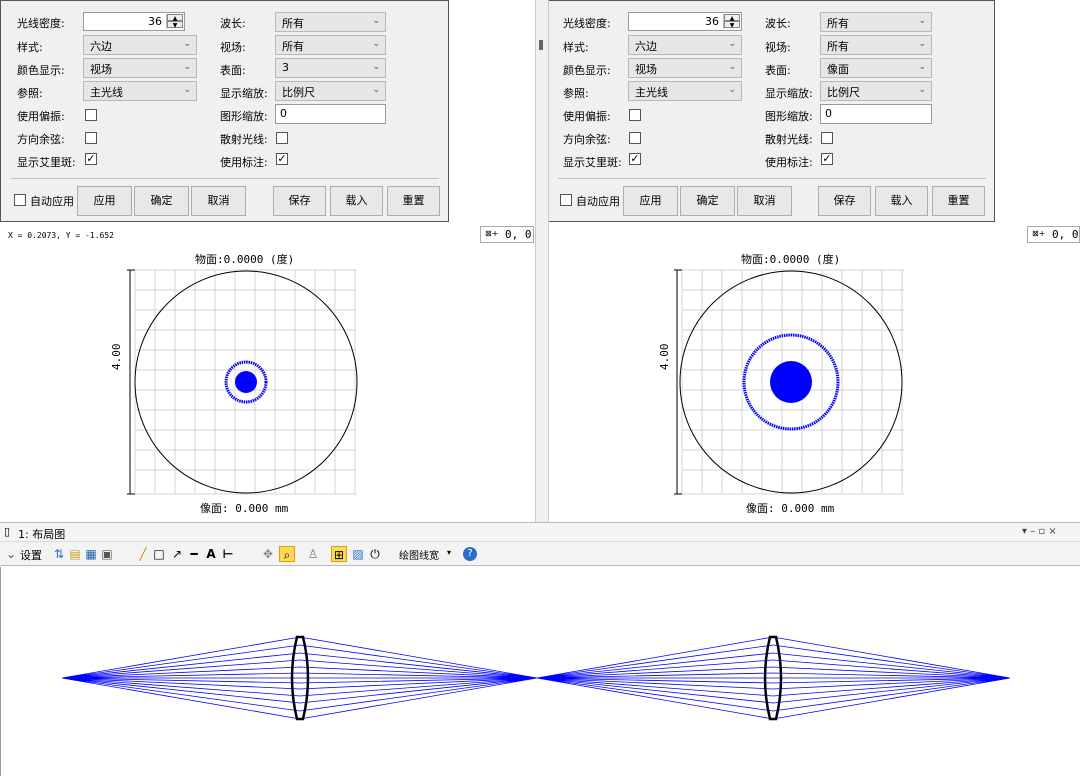 The image size is (1080, 776). Describe the element at coordinates (299, 678) in the screenshot. I see `left-ray-fan` at that location.